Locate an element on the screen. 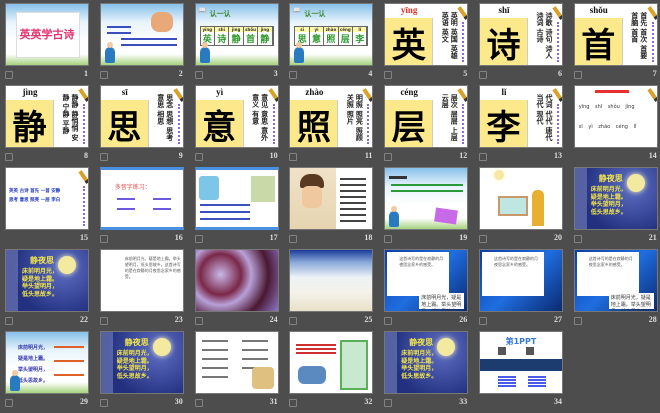 This screenshot has height=413, width=660. slide-thumbnail-12: céng 层层次 层层 上层 云层 12 is located at coordinates (426, 126).